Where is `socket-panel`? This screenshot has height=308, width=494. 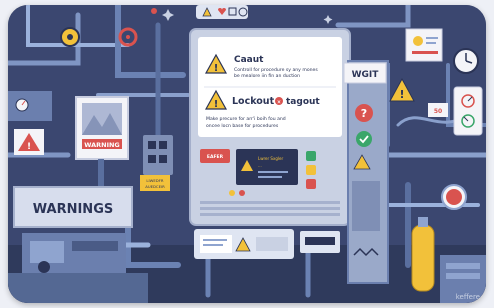
socket-panel is located at coordinates (158, 155).